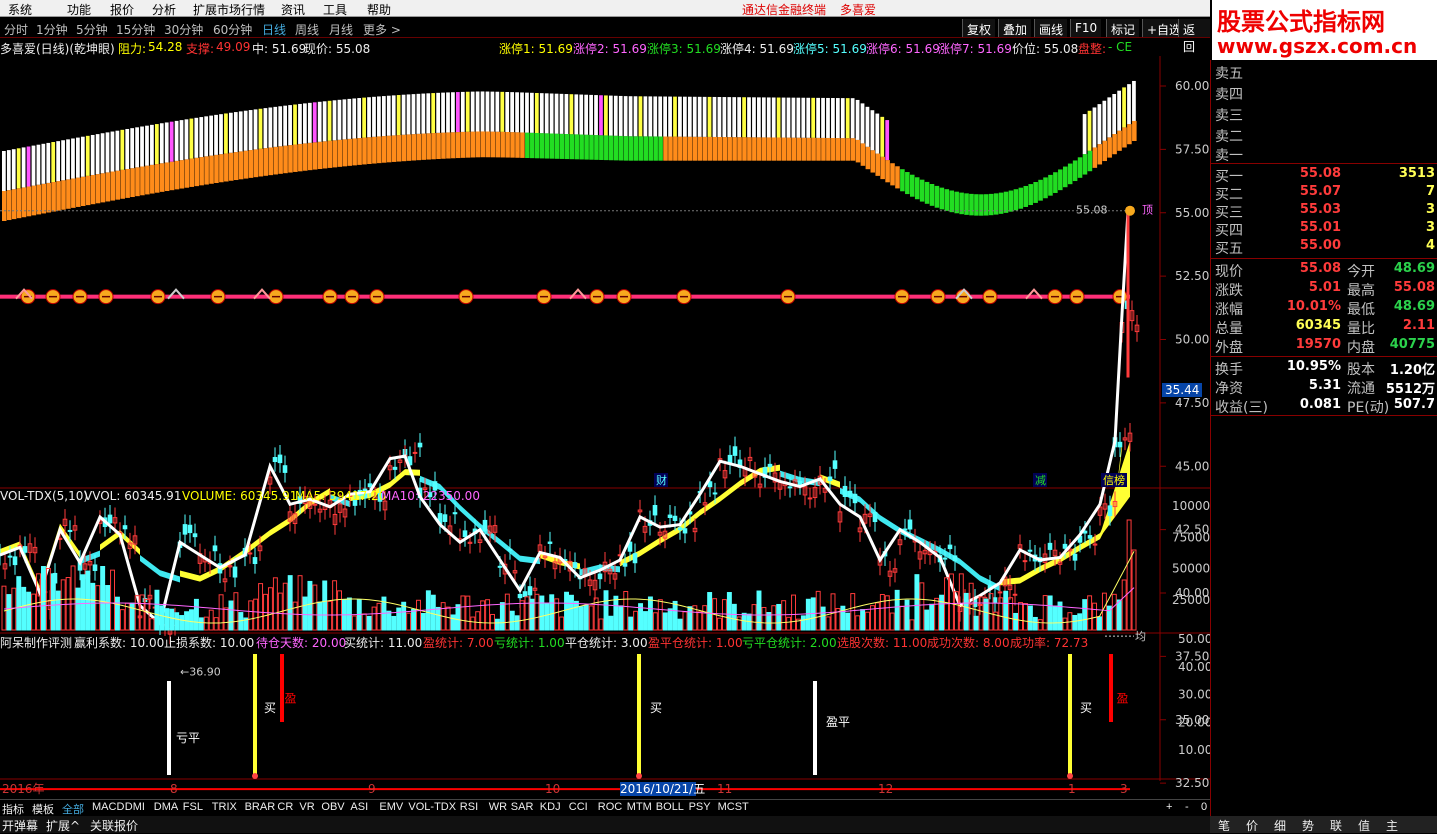 This screenshot has width=1437, height=834. I want to click on menu-news: 资讯, so click(293, 9).